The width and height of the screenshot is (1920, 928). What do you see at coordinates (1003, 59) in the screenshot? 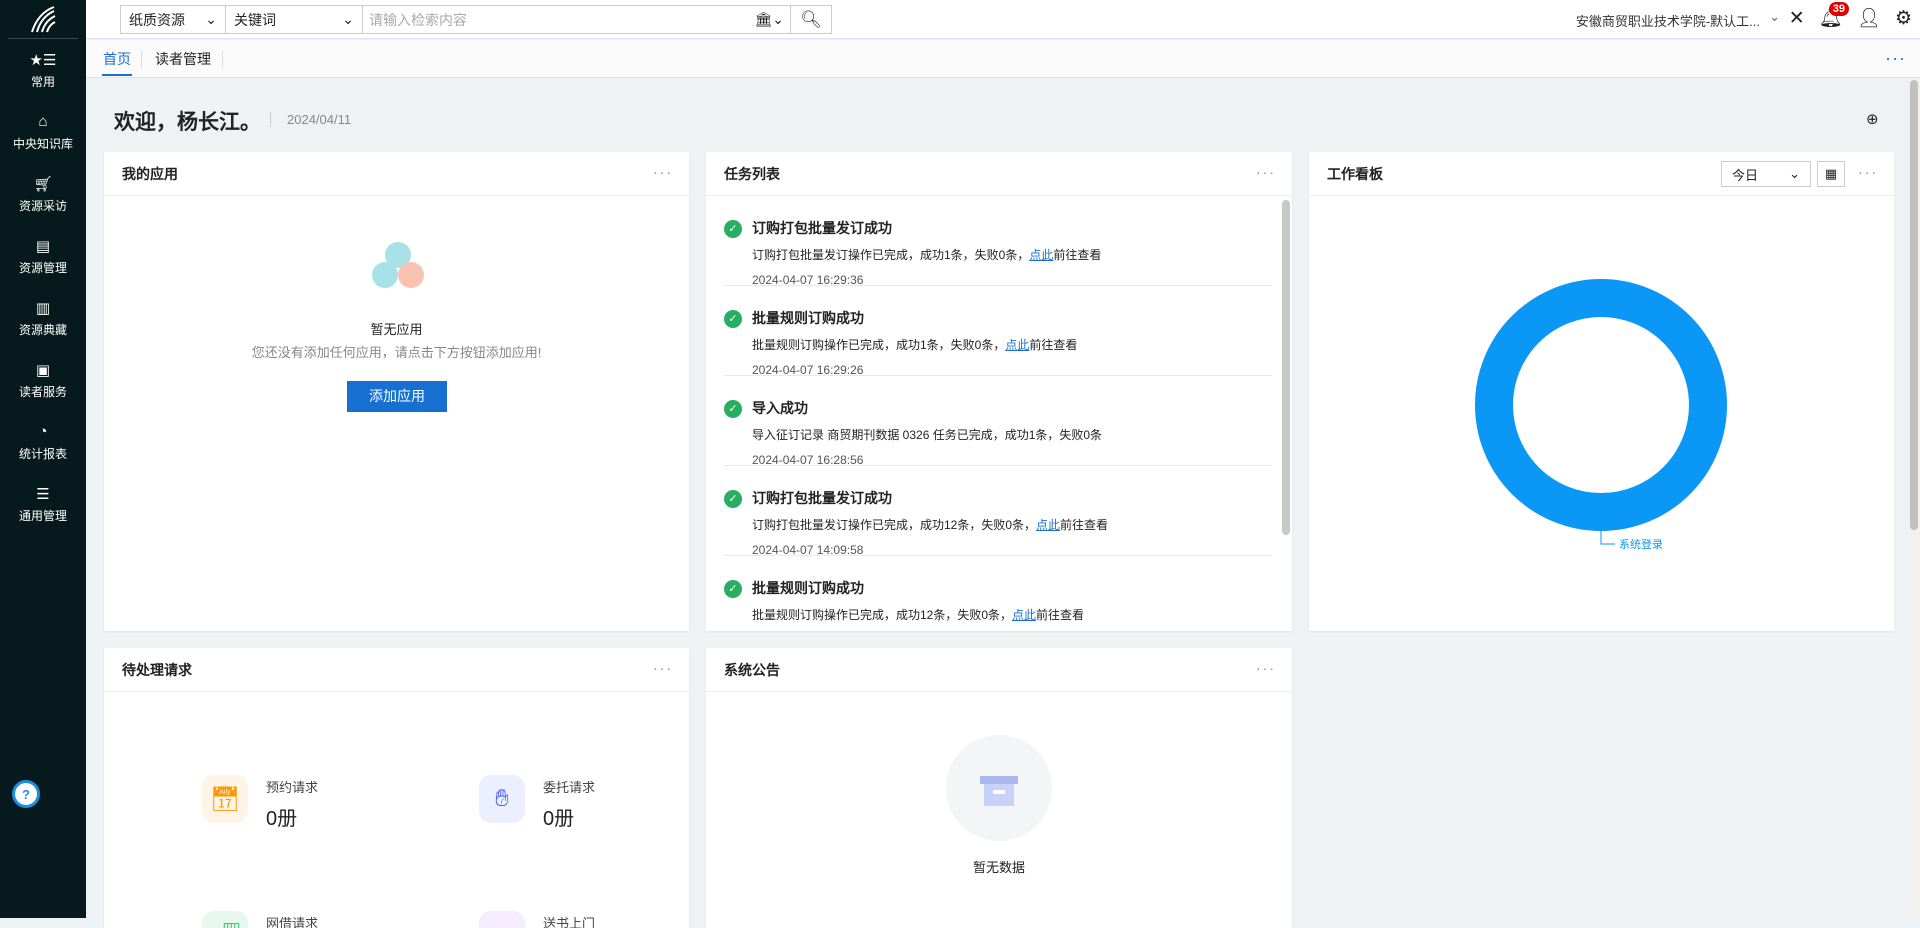
I see `tab-bar: 首页 读者管理 ···` at bounding box center [1003, 59].